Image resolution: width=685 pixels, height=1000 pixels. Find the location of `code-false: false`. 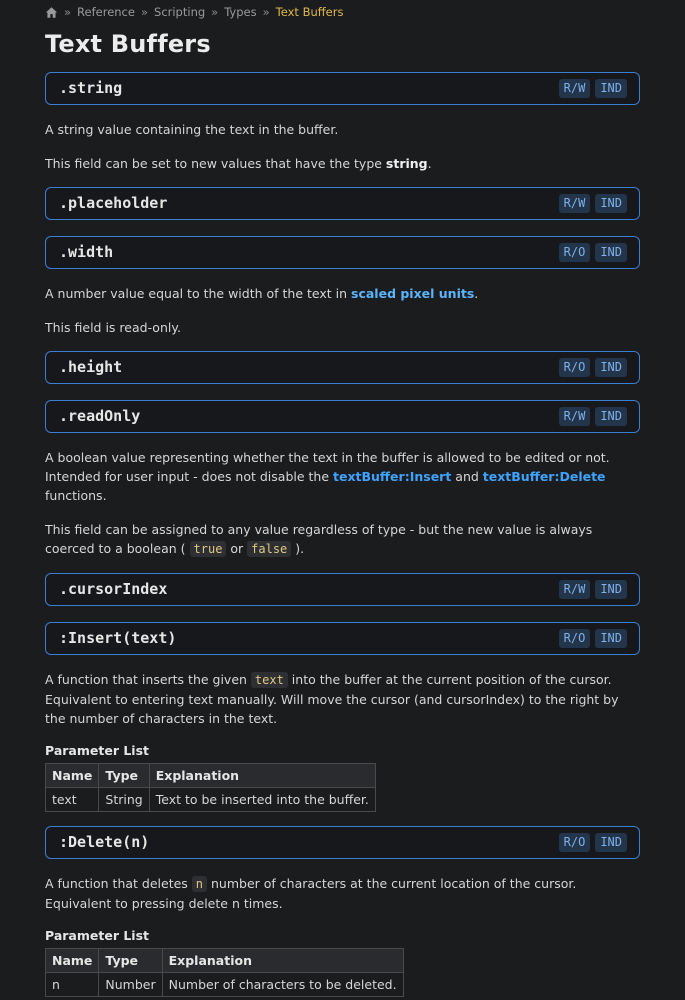

code-false: false is located at coordinates (269, 549).